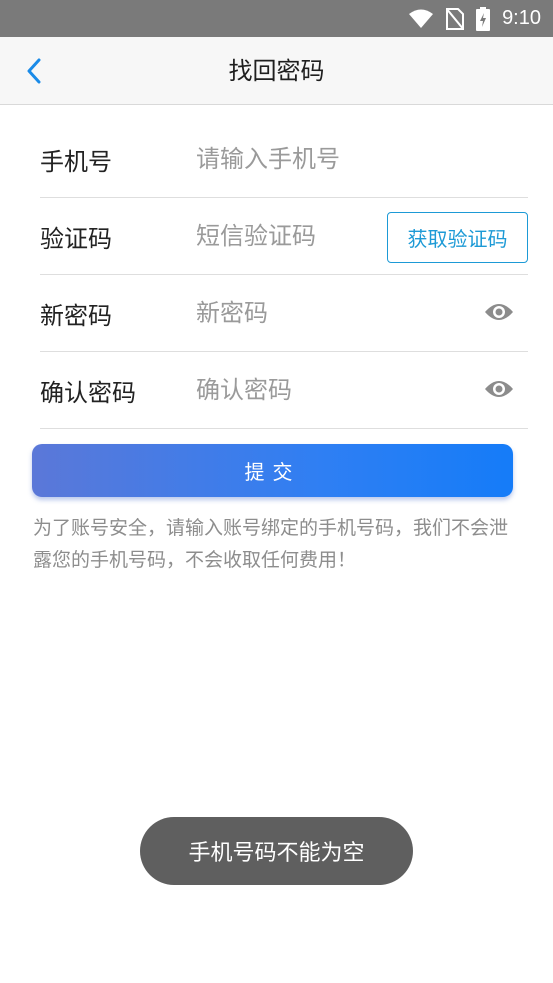 The height and width of the screenshot is (983, 553). What do you see at coordinates (276, 851) in the screenshot?
I see `error-toast: 手机号码不能为空` at bounding box center [276, 851].